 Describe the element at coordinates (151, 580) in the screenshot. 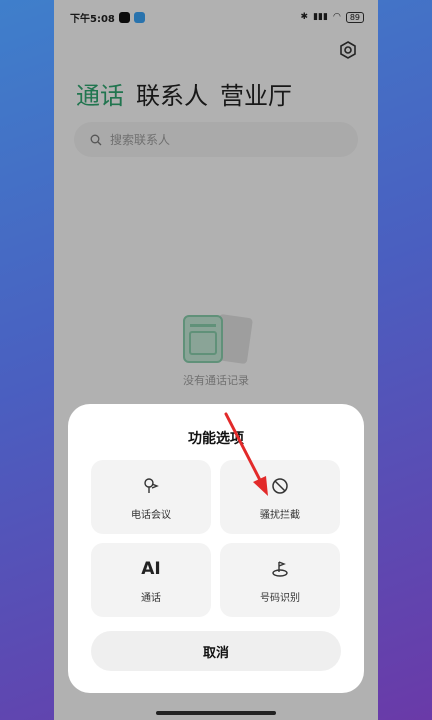

I see `option-ai-call: AI 通话` at that location.